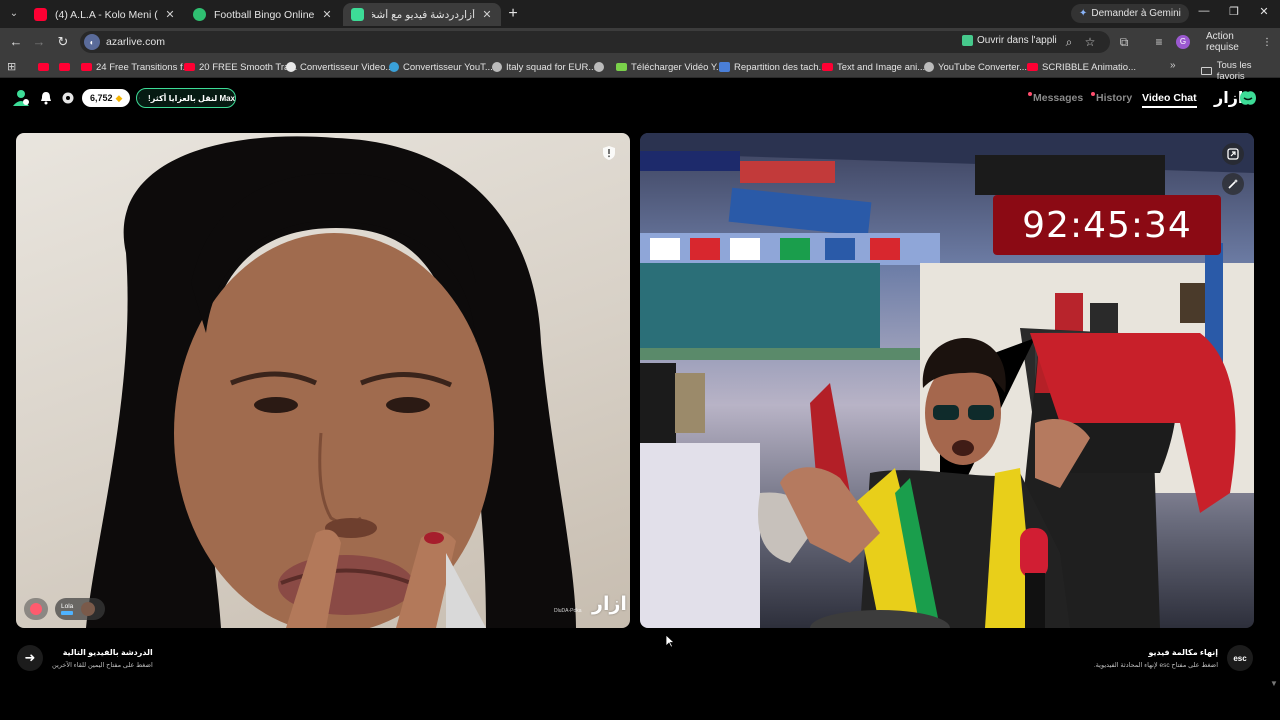  Describe the element at coordinates (1239, 42) in the screenshot. I see `action-required-button: Action requise ⋮` at that location.